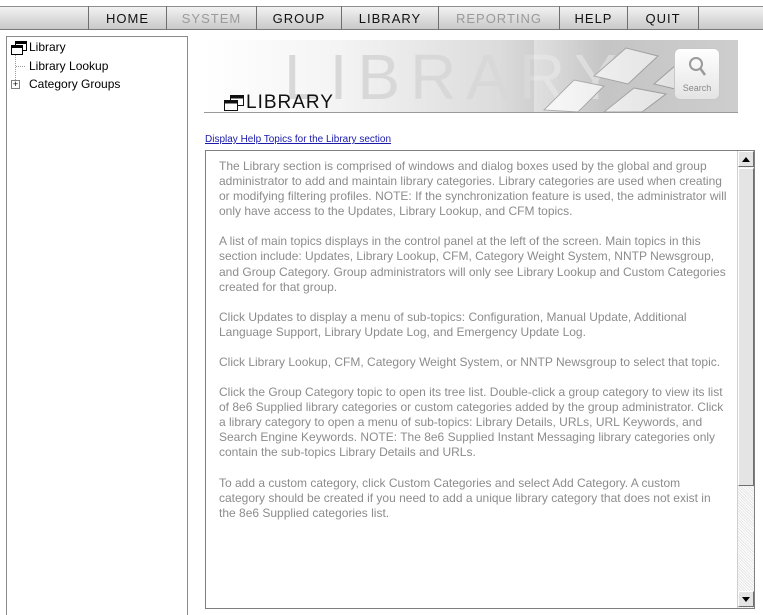 The height and width of the screenshot is (615, 763). I want to click on nav-library-button: LIBRARY, so click(389, 18).